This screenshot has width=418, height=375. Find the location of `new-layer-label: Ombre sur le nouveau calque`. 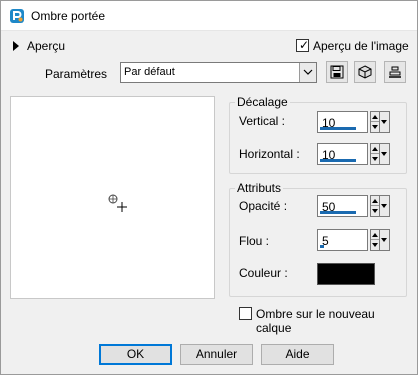

new-layer-label: Ombre sur le nouveau calque is located at coordinates (315, 321).